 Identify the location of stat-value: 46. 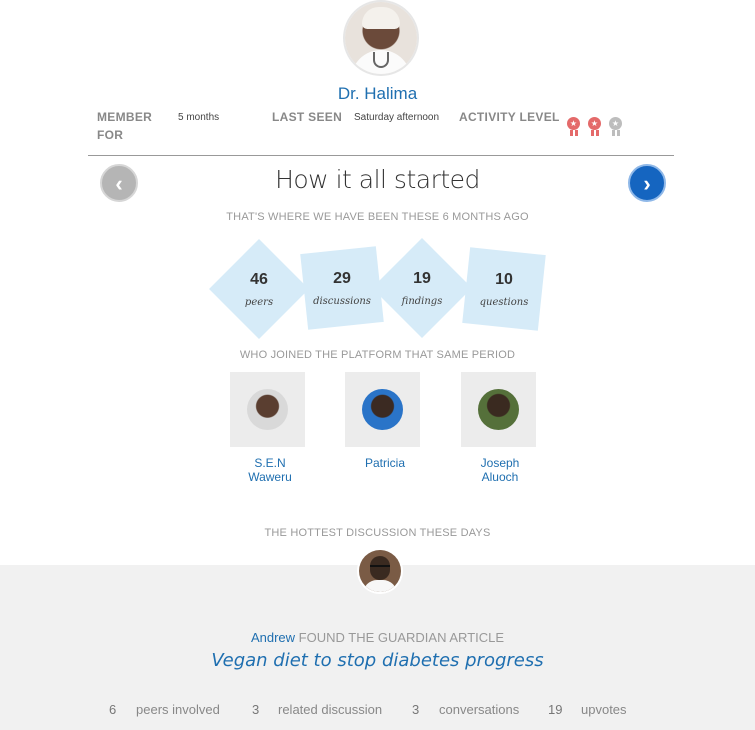
(259, 279).